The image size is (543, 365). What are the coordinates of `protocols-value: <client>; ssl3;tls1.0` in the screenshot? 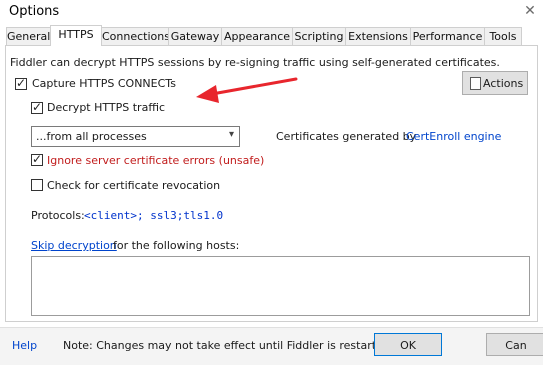 It's located at (153, 215).